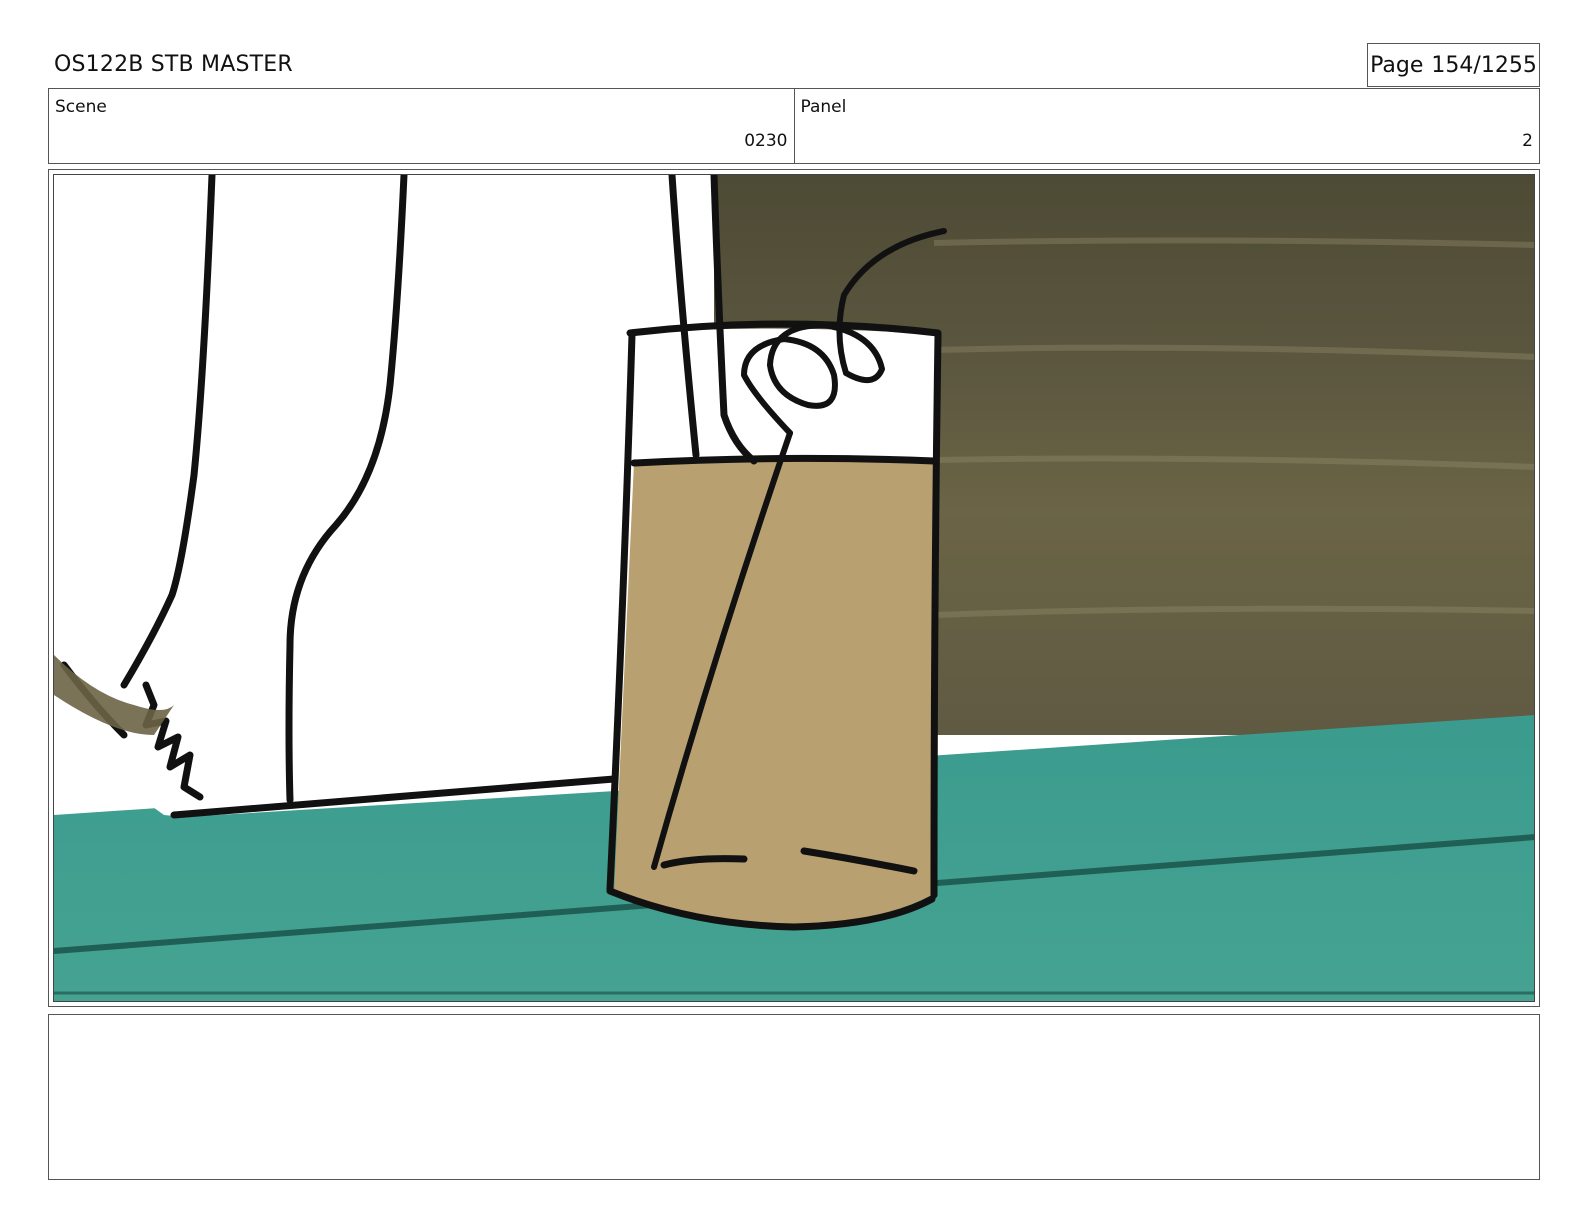 This screenshot has height=1224, width=1584. What do you see at coordinates (173, 64) in the screenshot?
I see `document-title: OS122B STB MASTER` at bounding box center [173, 64].